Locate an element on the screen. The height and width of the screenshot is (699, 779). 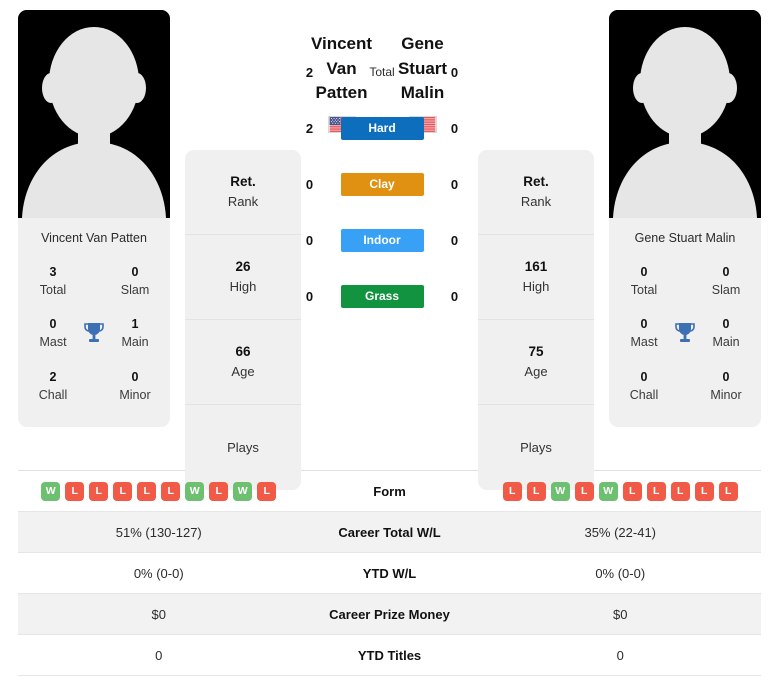
titles-row: 0 Mast 0 Main is located at coordinates (685, 334).